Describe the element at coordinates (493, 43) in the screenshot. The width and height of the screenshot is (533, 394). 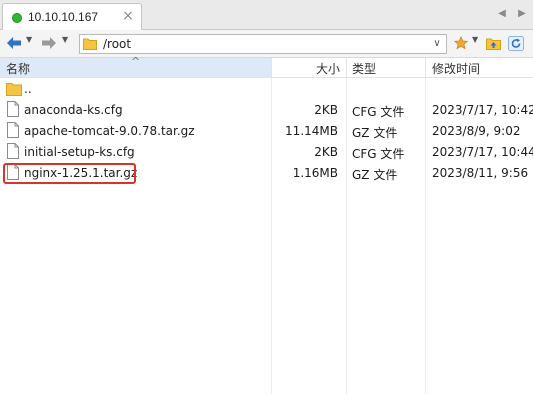
I see `parent-folder-icon` at that location.